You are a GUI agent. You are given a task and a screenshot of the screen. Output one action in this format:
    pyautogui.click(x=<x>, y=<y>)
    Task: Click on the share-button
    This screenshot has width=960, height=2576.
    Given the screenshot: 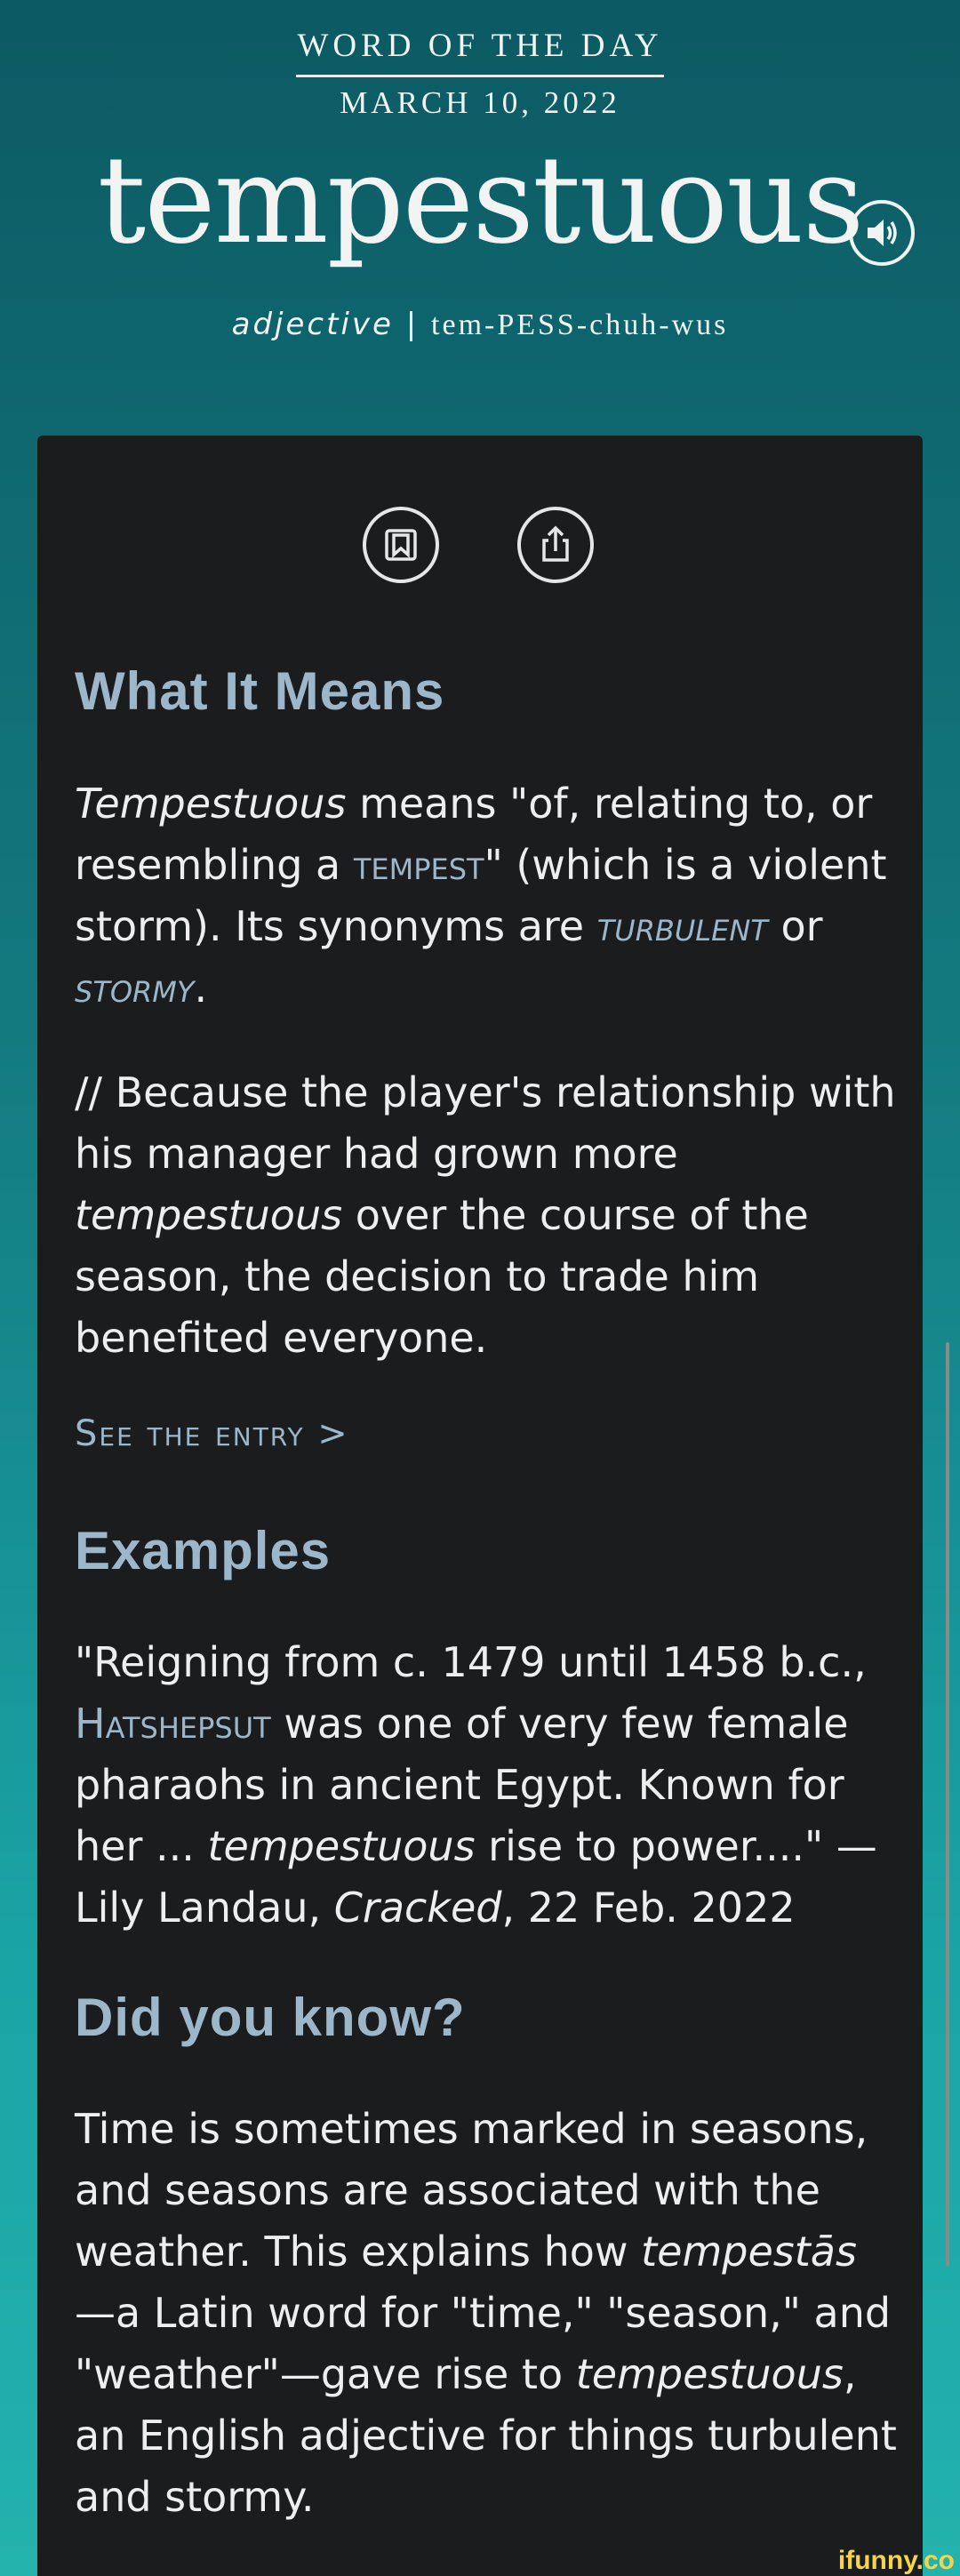 What is the action you would take?
    pyautogui.click(x=555, y=545)
    